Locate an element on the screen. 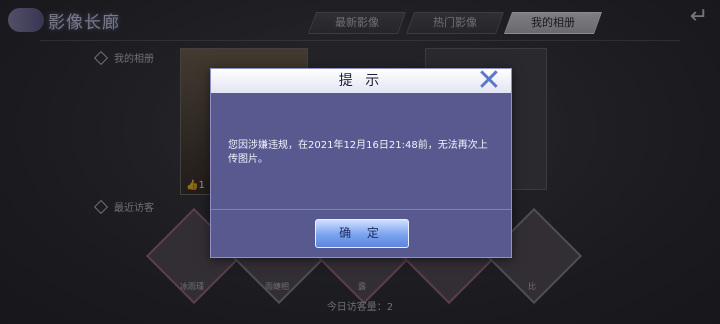  close-icon: ✕ is located at coordinates (489, 81).